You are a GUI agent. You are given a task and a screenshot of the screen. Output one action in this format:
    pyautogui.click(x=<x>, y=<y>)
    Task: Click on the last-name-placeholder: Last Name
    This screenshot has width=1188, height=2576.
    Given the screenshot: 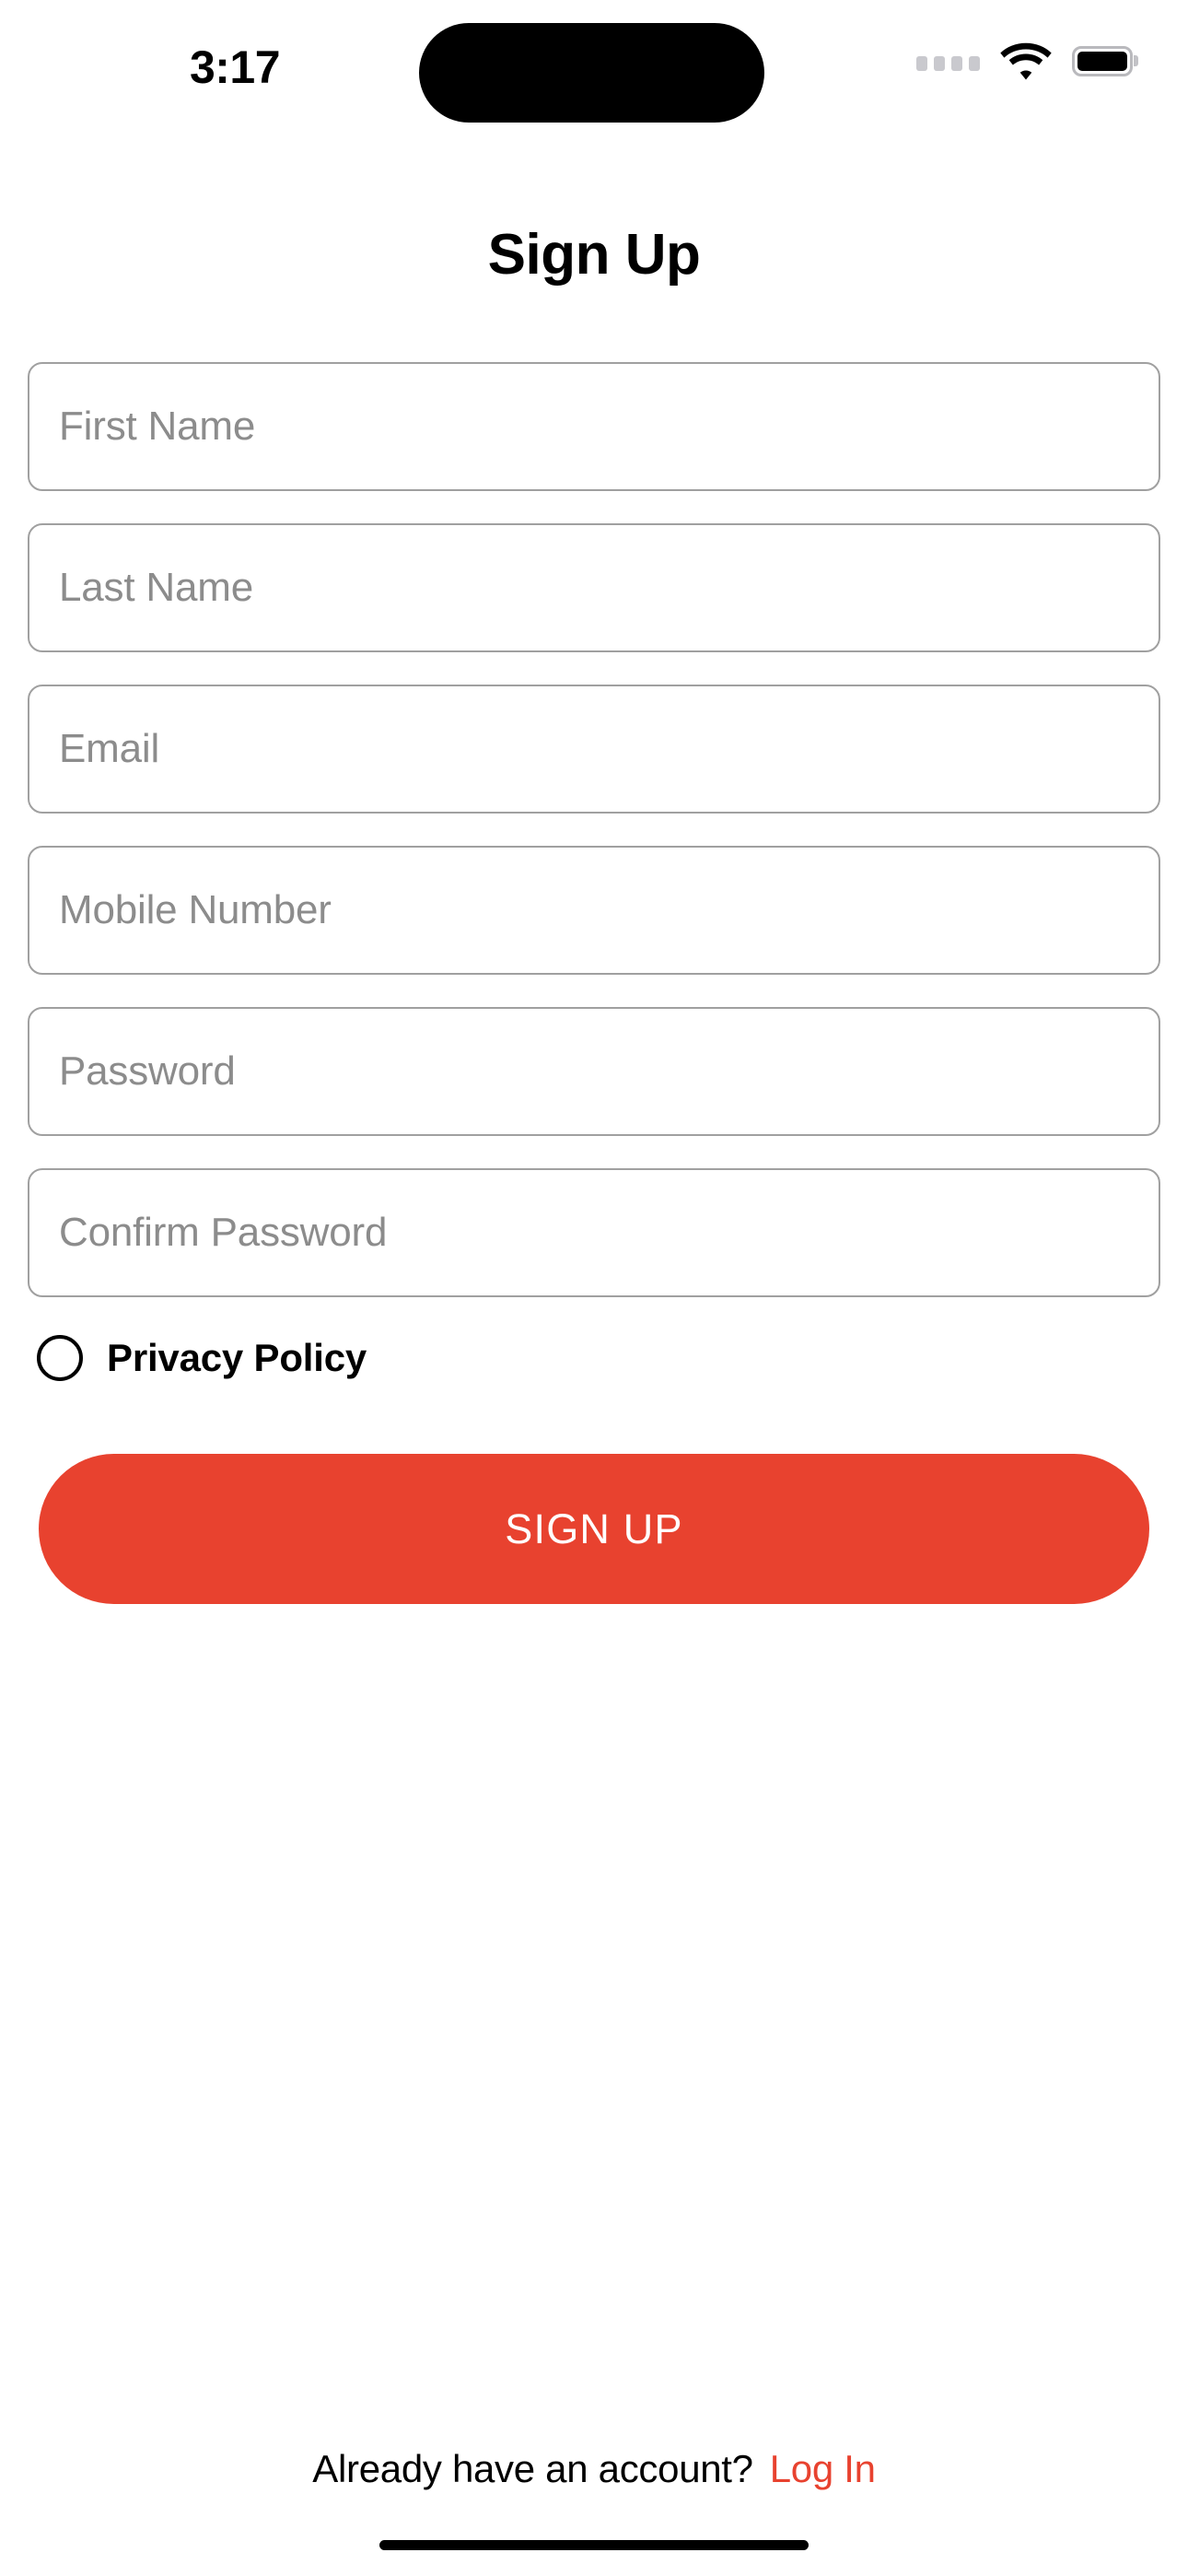 What is the action you would take?
    pyautogui.click(x=156, y=587)
    